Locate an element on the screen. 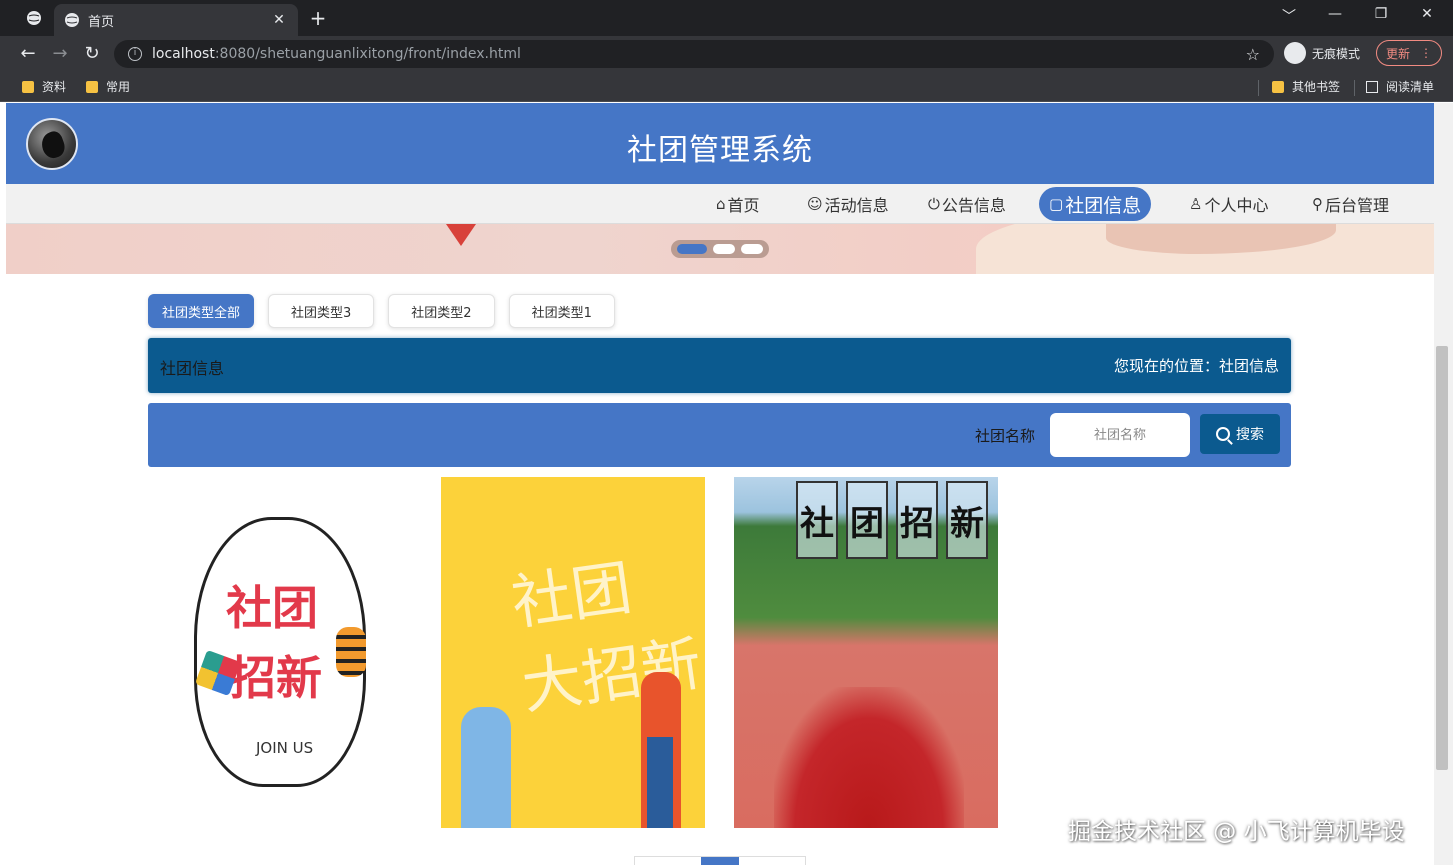 The height and width of the screenshot is (865, 1453). pagination-current is located at coordinates (720, 861).